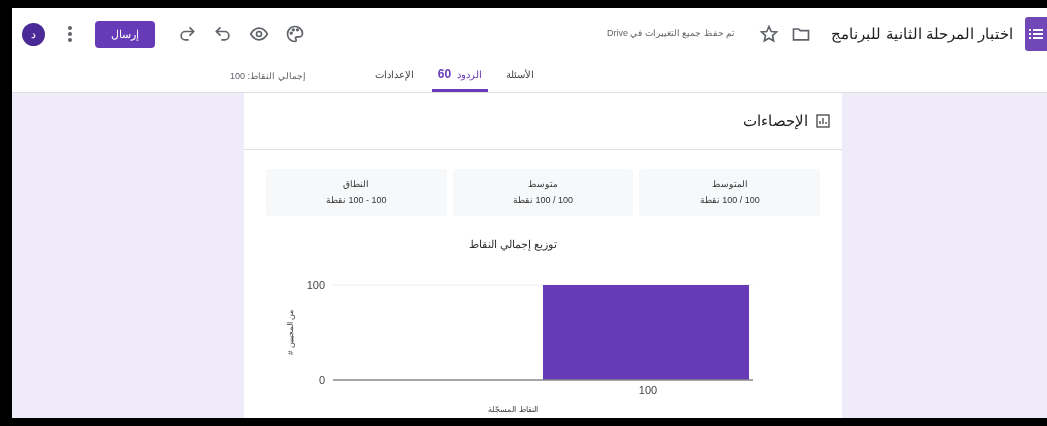  I want to click on y-tick-label: 100, so click(315, 284).